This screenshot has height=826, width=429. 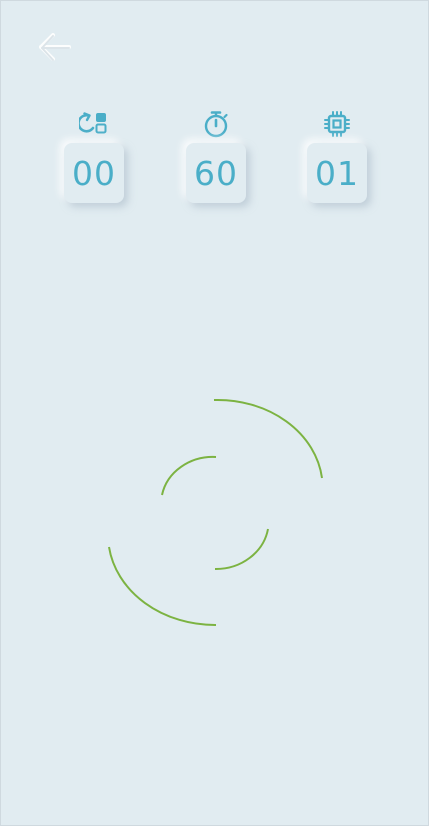 What do you see at coordinates (216, 124) in the screenshot?
I see `stopwatch-icon` at bounding box center [216, 124].